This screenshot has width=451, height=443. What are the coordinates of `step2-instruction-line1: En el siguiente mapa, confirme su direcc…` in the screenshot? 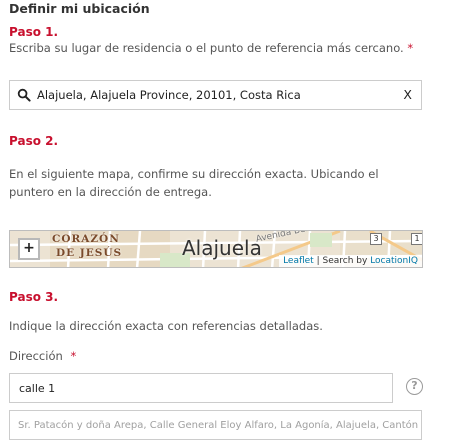 It's located at (194, 174).